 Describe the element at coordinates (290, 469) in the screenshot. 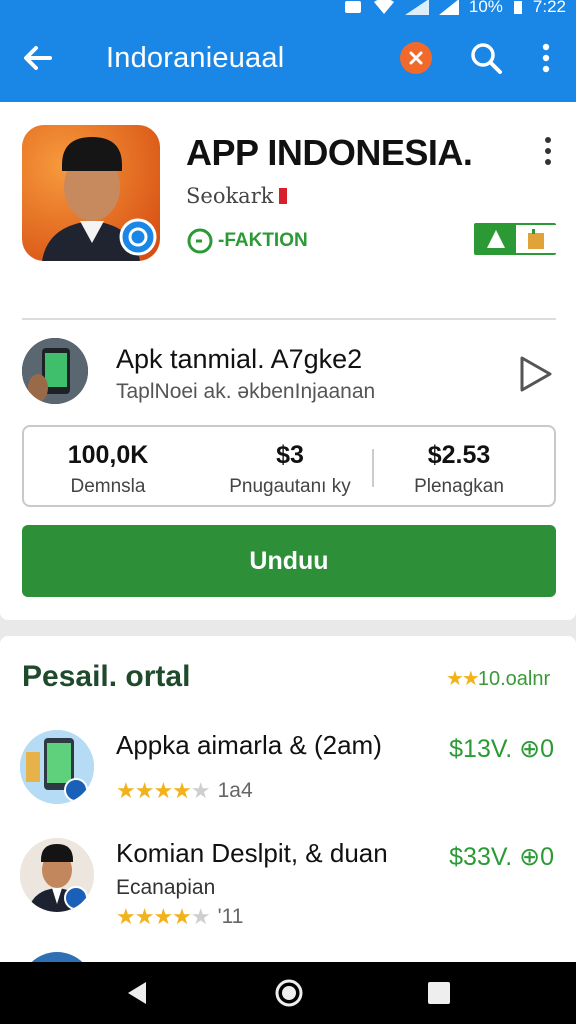

I see `stat-reviews: $3 Pnugautanı ky` at that location.